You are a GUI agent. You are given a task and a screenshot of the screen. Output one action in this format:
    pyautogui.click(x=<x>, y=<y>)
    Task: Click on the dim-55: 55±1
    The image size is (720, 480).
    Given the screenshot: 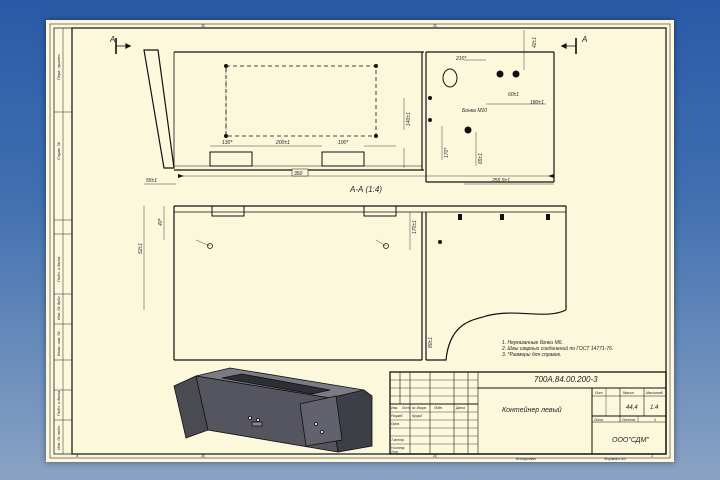 What is the action you would take?
    pyautogui.click(x=151, y=181)
    